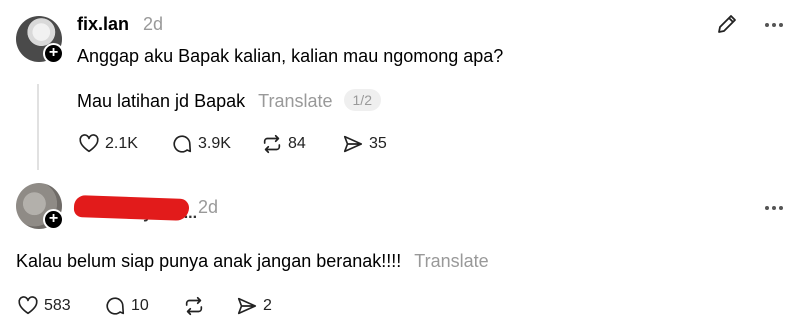 The width and height of the screenshot is (800, 331). I want to click on share-count: 2, so click(267, 305).